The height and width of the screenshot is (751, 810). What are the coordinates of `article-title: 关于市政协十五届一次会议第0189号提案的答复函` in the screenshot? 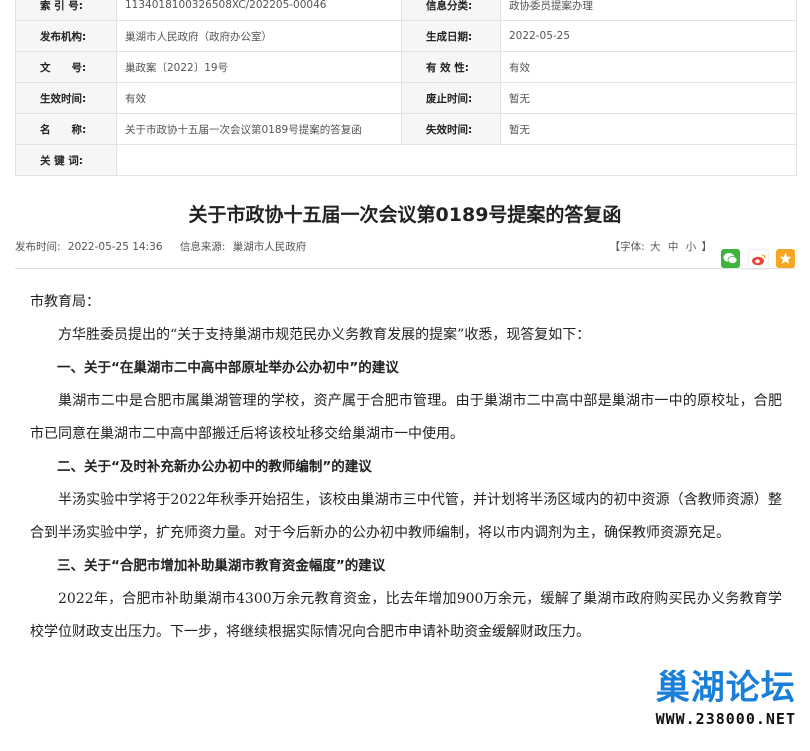 It's located at (405, 215).